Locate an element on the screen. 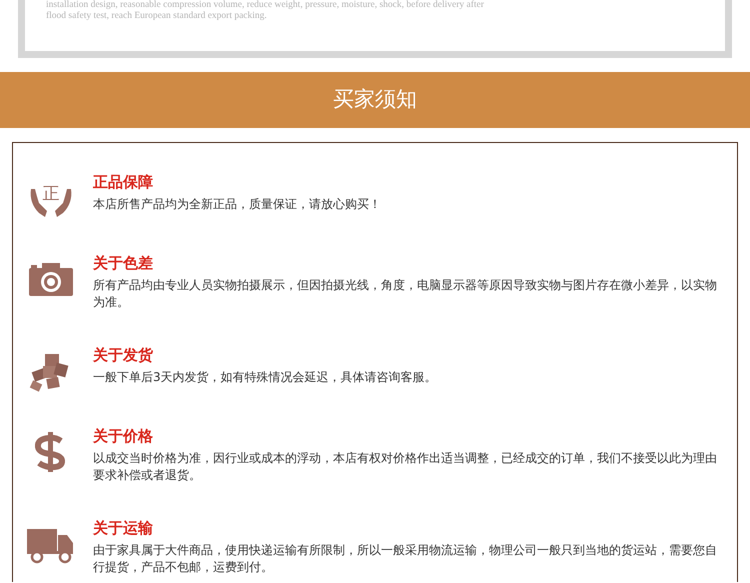 The width and height of the screenshot is (750, 583). notice-title: 关于发货 is located at coordinates (123, 355).